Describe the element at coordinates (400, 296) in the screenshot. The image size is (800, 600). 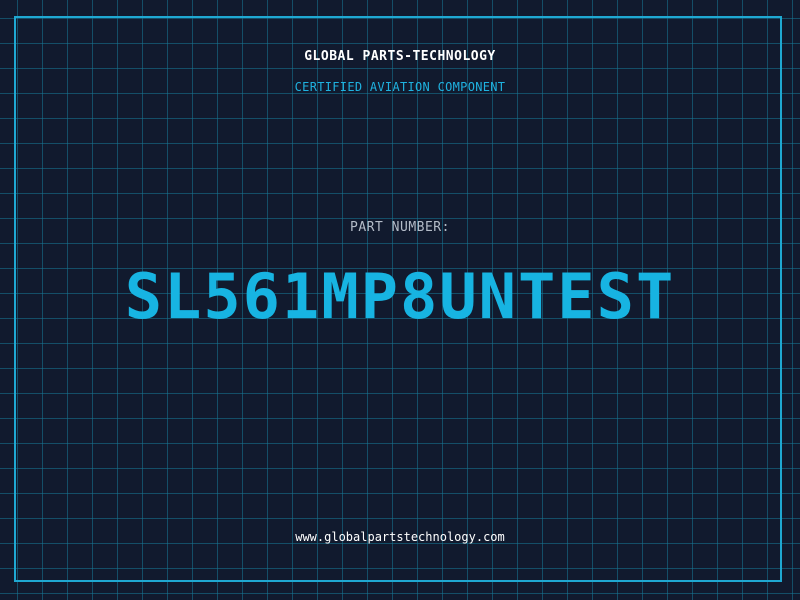
I see `part-number-value: SL561MP8UNTEST` at that location.